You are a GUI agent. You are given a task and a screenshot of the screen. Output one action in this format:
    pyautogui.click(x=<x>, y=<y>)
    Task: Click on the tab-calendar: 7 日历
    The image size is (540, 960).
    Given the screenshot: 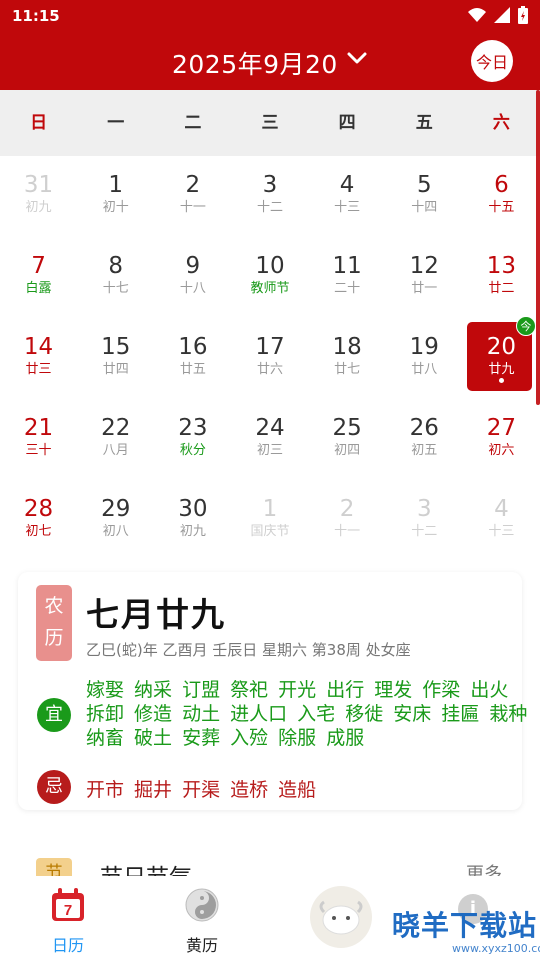 What is the action you would take?
    pyautogui.click(x=68, y=922)
    